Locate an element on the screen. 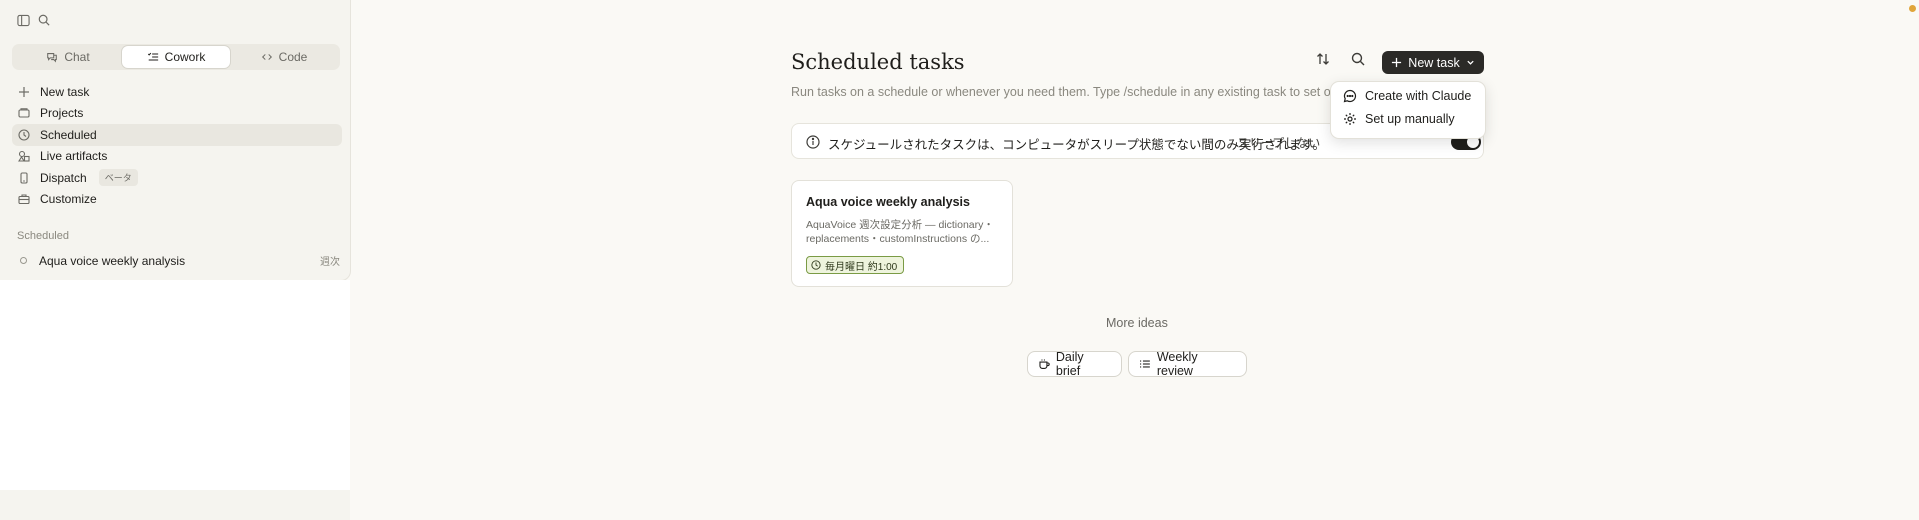 The image size is (1919, 520). briefcase-icon is located at coordinates (24, 199).